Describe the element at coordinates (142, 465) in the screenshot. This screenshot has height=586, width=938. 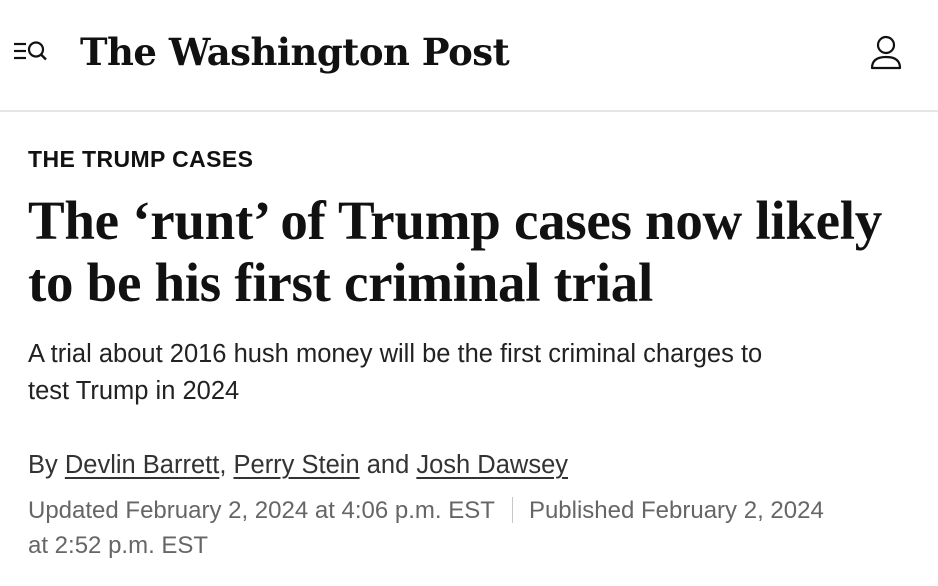
I see `author-link-devlin-barrett: Devlin Barrett` at that location.